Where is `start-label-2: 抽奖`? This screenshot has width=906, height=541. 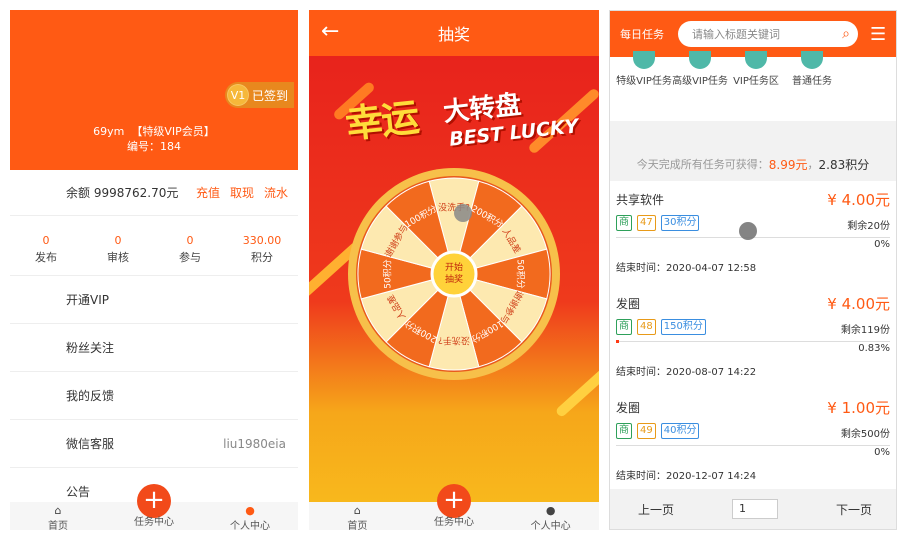 start-label-2: 抽奖 is located at coordinates (454, 279).